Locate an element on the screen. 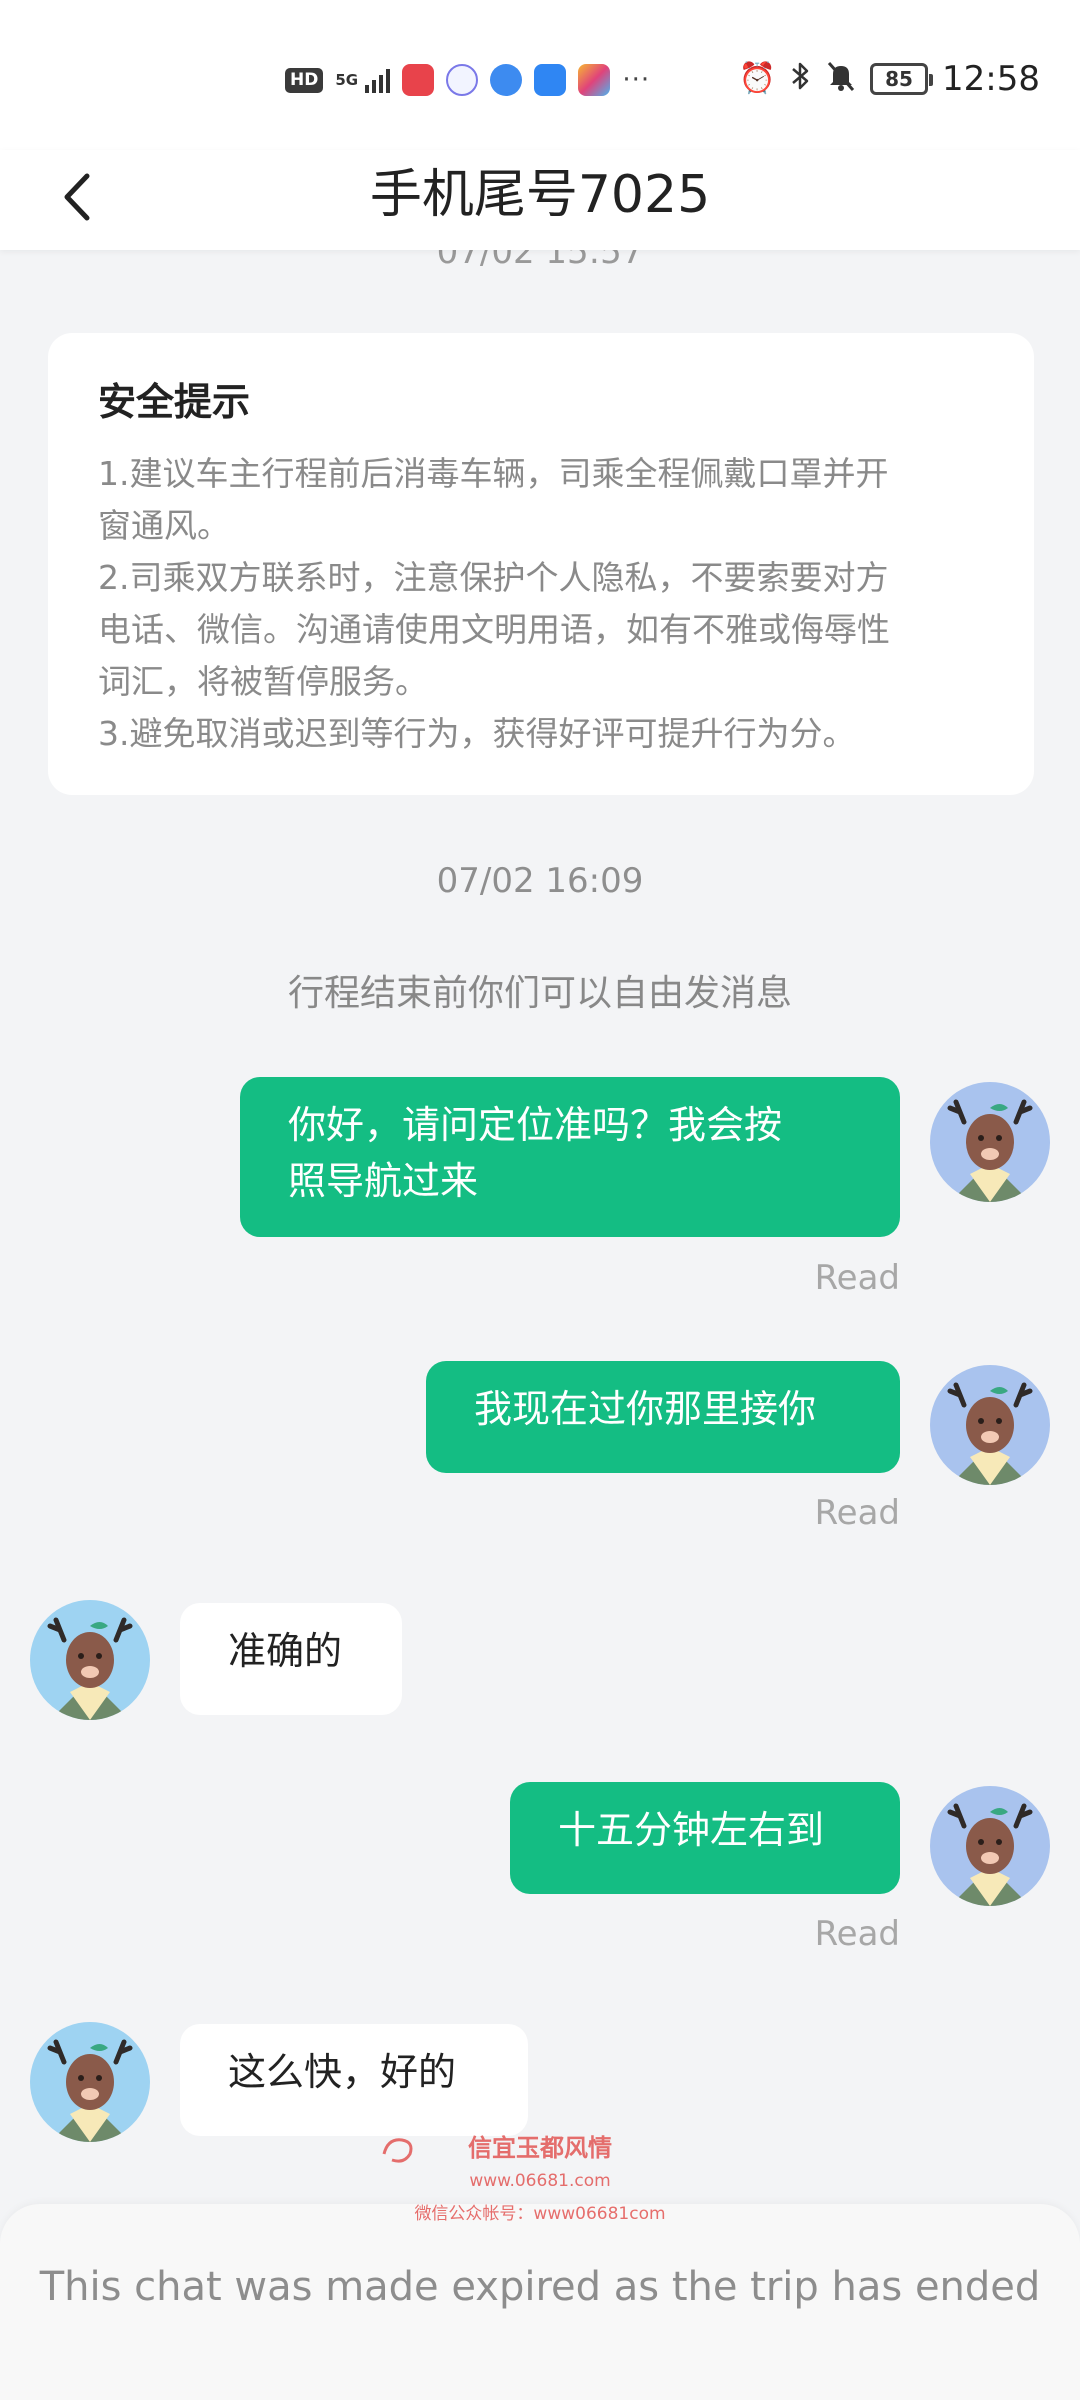 This screenshot has width=1080, height=2400. page-title: 手机尾号7025 is located at coordinates (540, 195).